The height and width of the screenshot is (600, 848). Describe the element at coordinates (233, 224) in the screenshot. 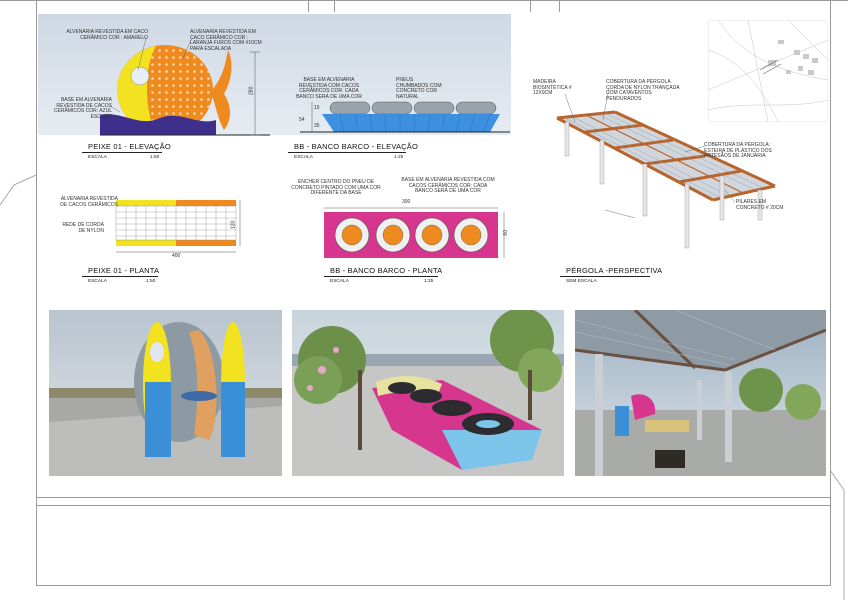

I see `fish-plan-dim-depth: 120` at that location.